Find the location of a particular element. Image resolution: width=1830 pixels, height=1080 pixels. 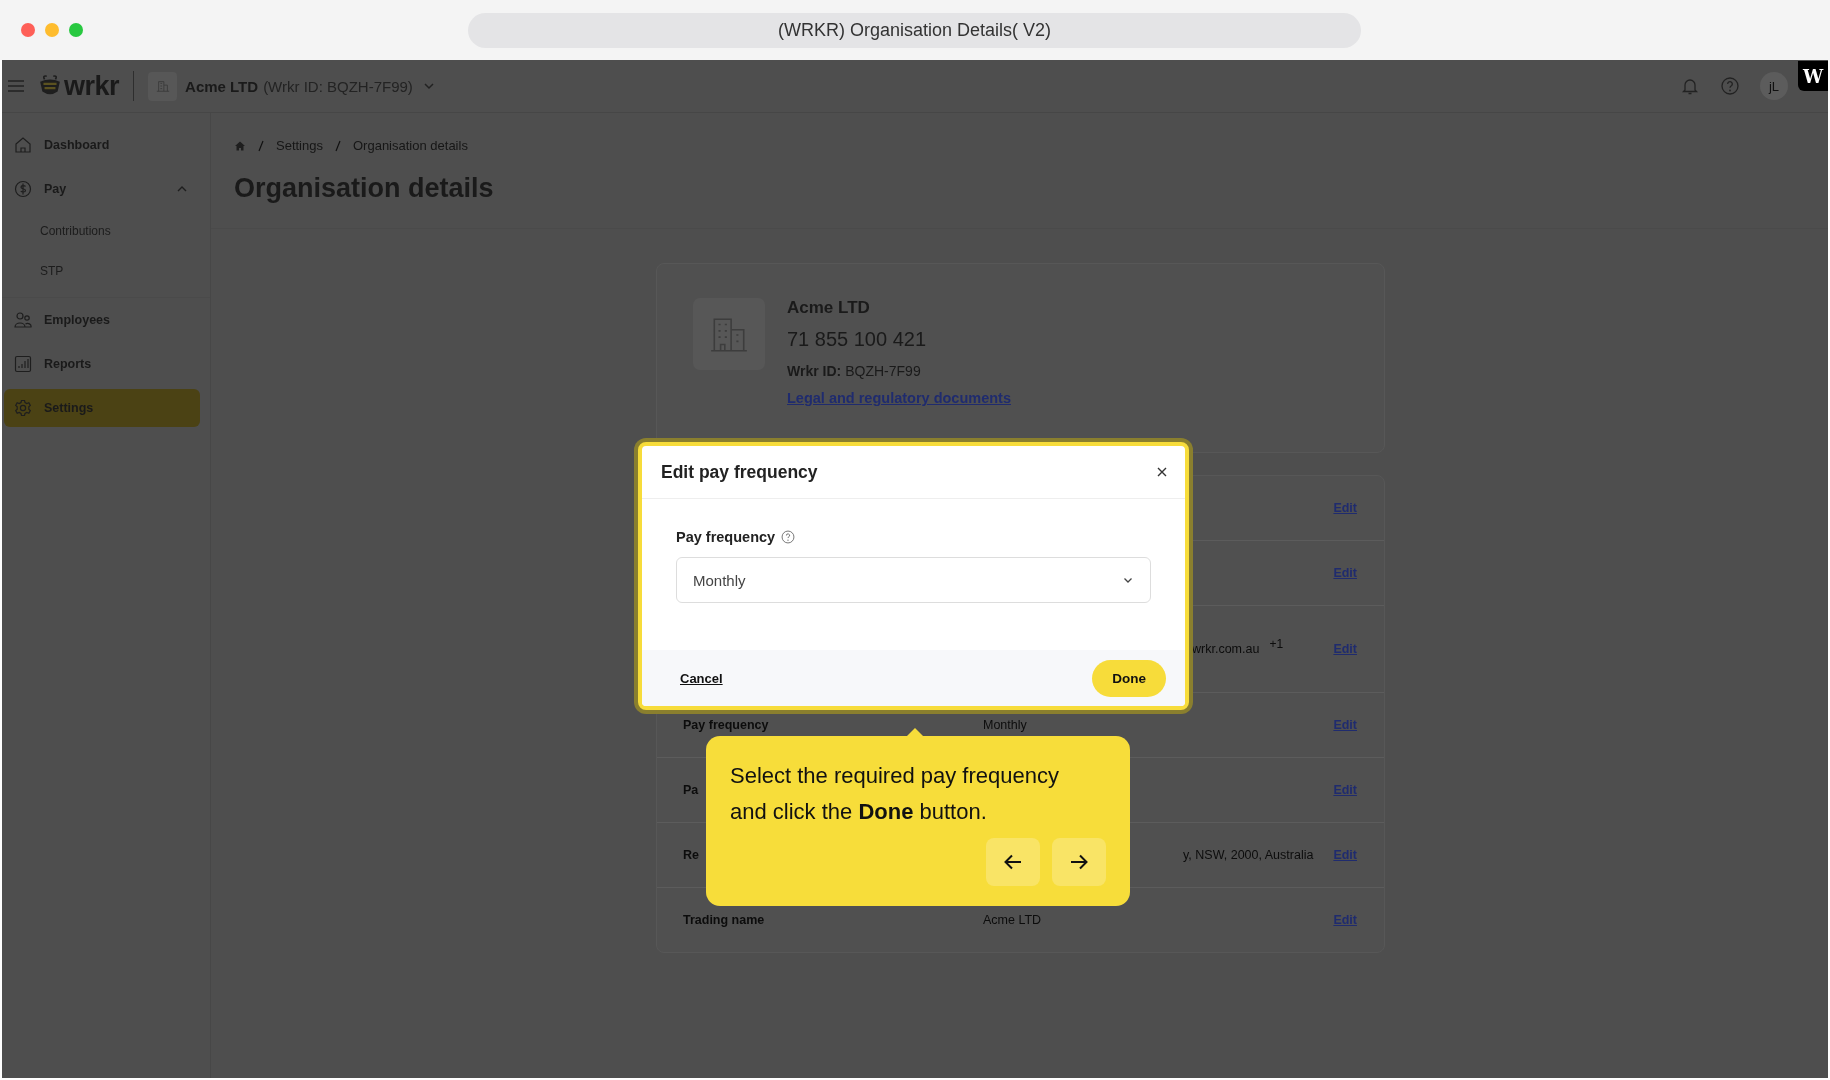

dollar-icon is located at coordinates (23, 189).